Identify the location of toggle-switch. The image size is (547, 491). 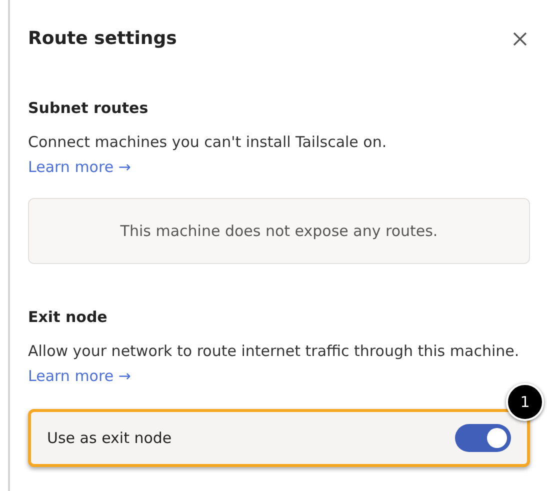
(483, 438).